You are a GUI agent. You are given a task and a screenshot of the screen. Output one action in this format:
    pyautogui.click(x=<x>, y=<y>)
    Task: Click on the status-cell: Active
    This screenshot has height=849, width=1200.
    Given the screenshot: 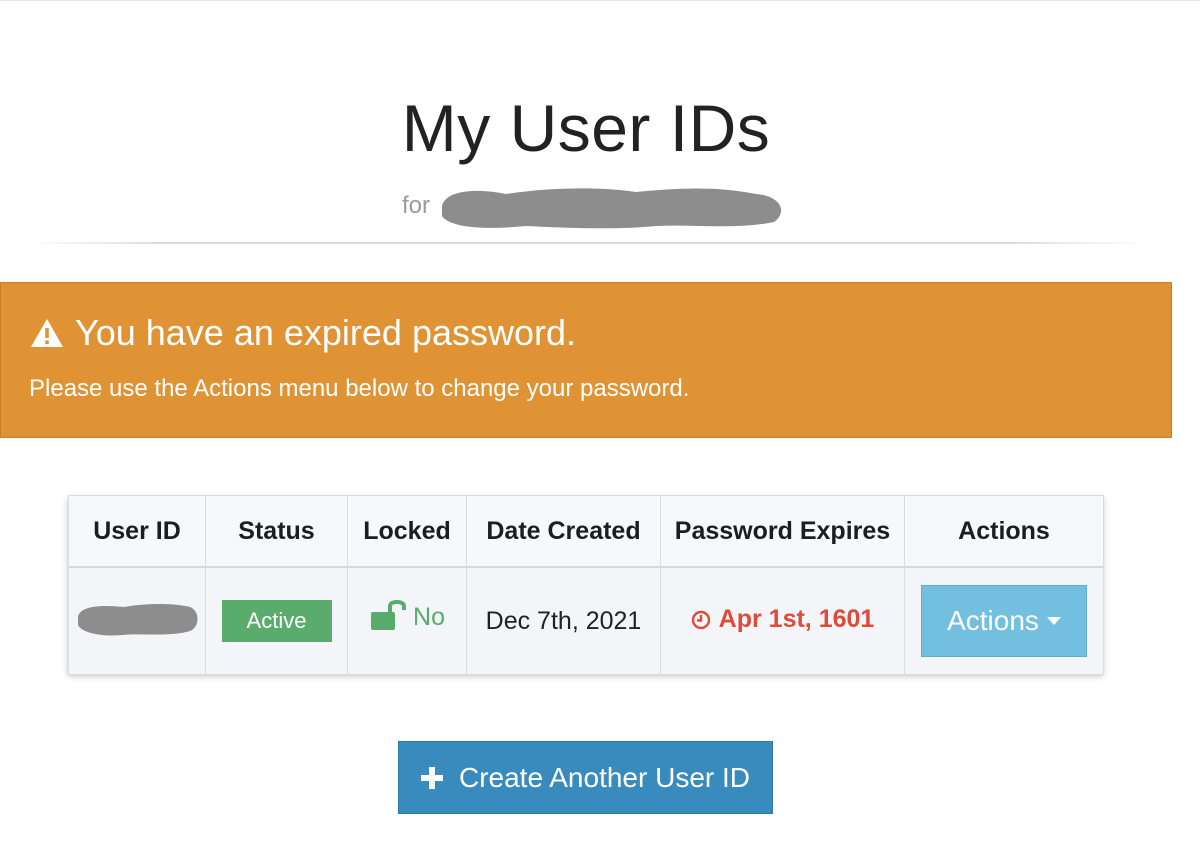 What is the action you would take?
    pyautogui.click(x=276, y=620)
    